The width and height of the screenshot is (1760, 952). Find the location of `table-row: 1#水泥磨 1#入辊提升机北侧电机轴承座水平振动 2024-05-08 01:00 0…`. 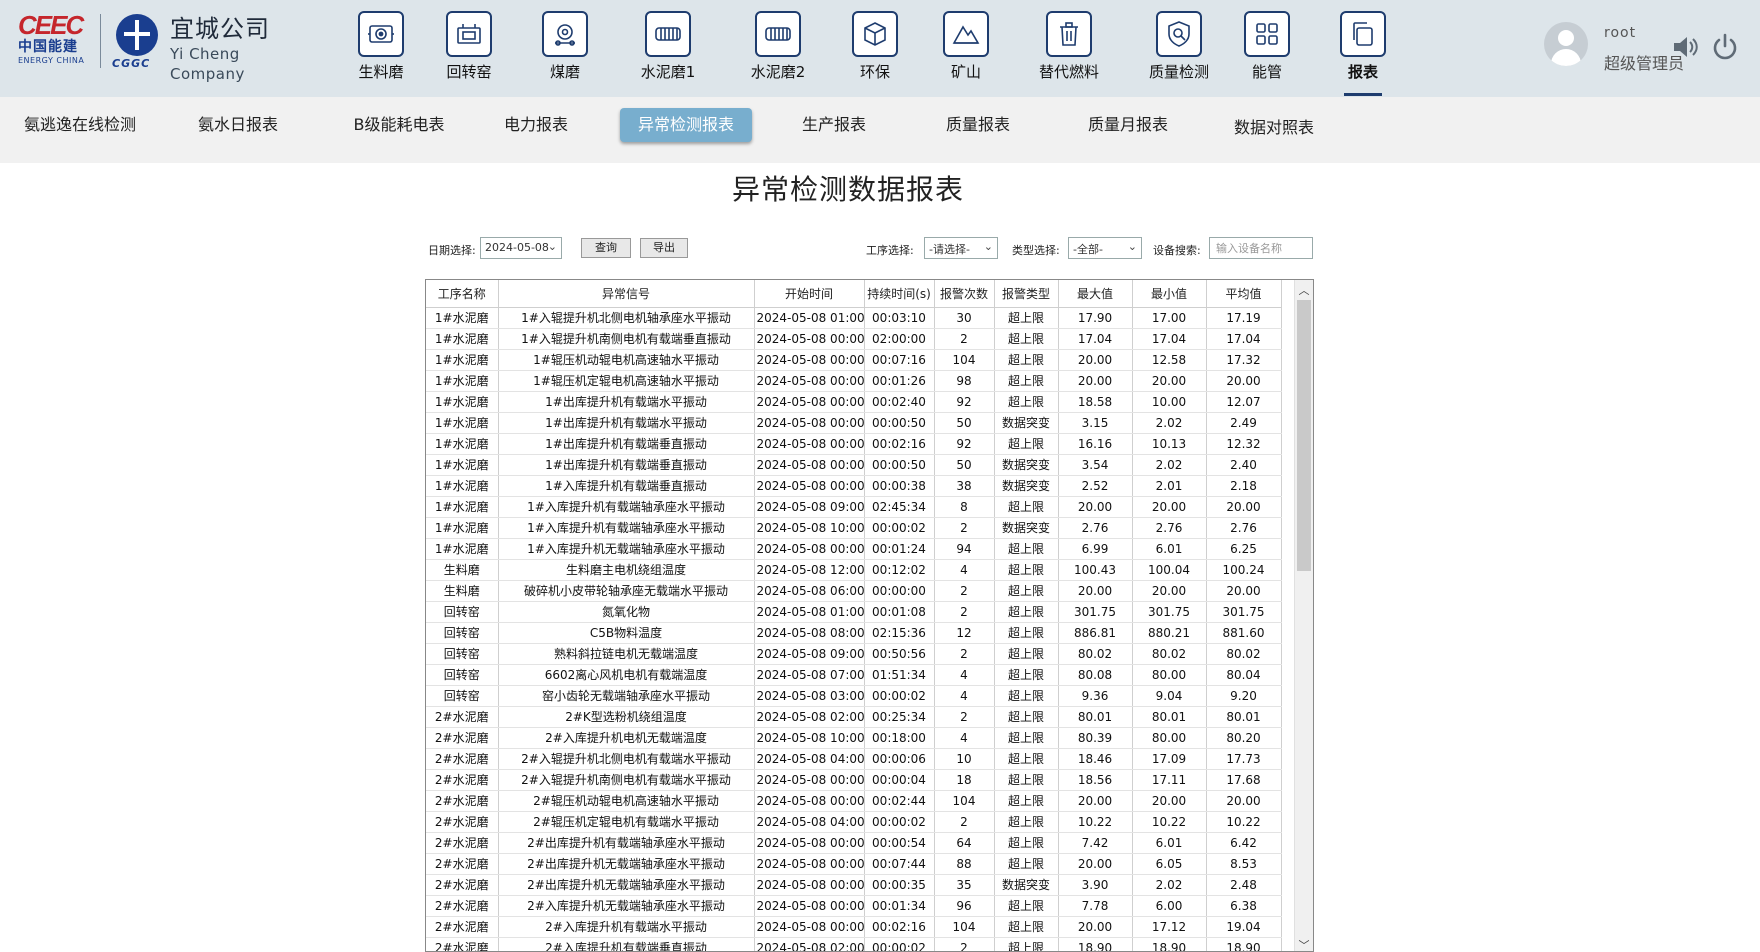

table-row: 1#水泥磨 1#入辊提升机北侧电机轴承座水平振动 2024-05-08 01:00 0… is located at coordinates (854, 318).